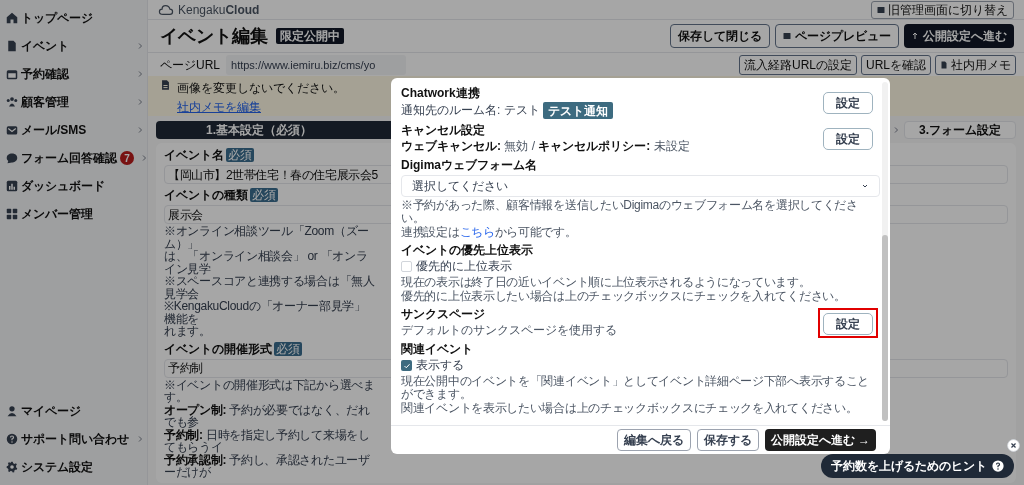 This screenshot has height=485, width=1024. What do you see at coordinates (653, 440) in the screenshot?
I see `dialog-button: 編集へ戻る` at bounding box center [653, 440].